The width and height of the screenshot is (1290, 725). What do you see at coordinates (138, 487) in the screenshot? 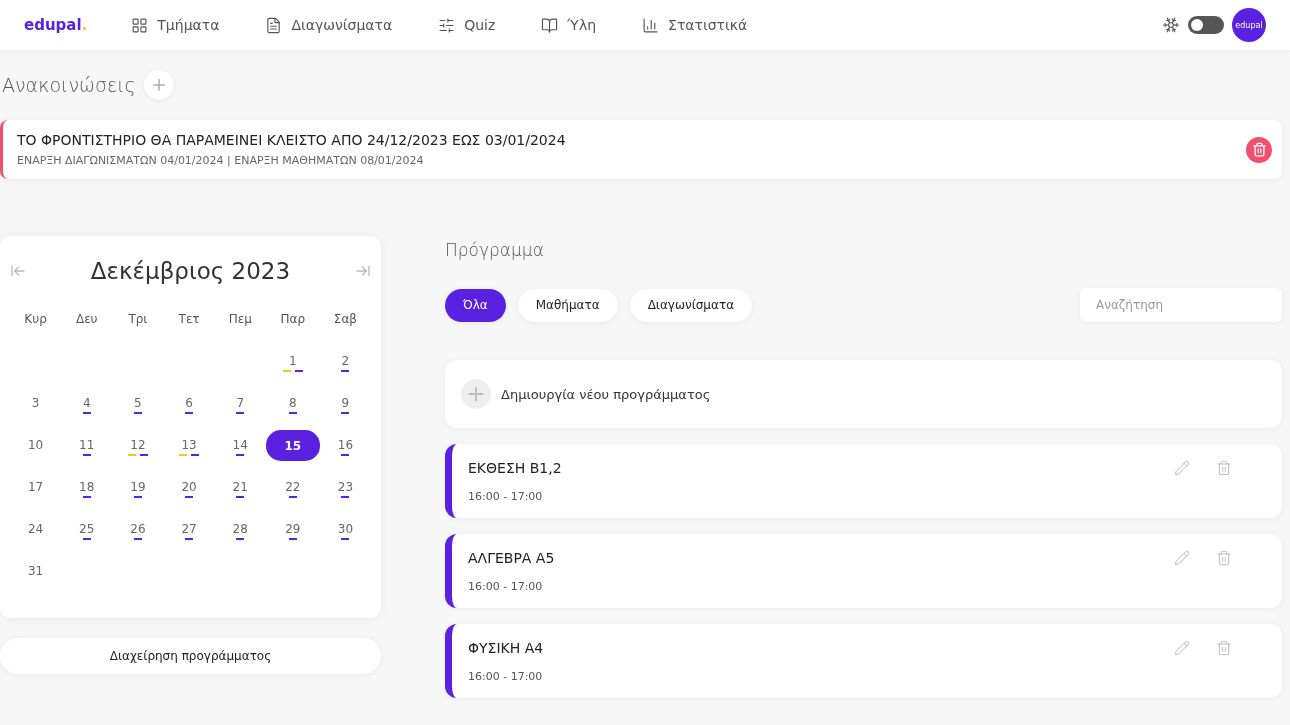
I see `calendar-day: 19` at bounding box center [138, 487].